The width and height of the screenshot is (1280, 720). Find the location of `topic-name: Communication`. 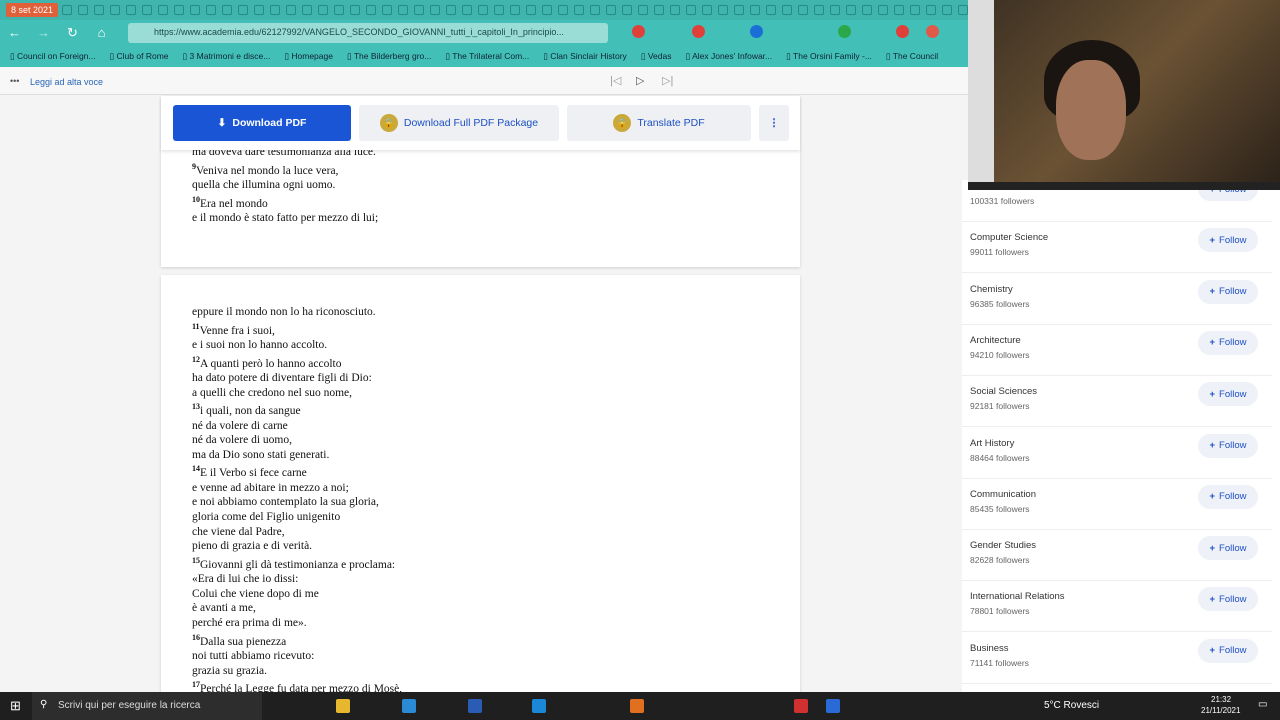

topic-name: Communication is located at coordinates (1003, 494).